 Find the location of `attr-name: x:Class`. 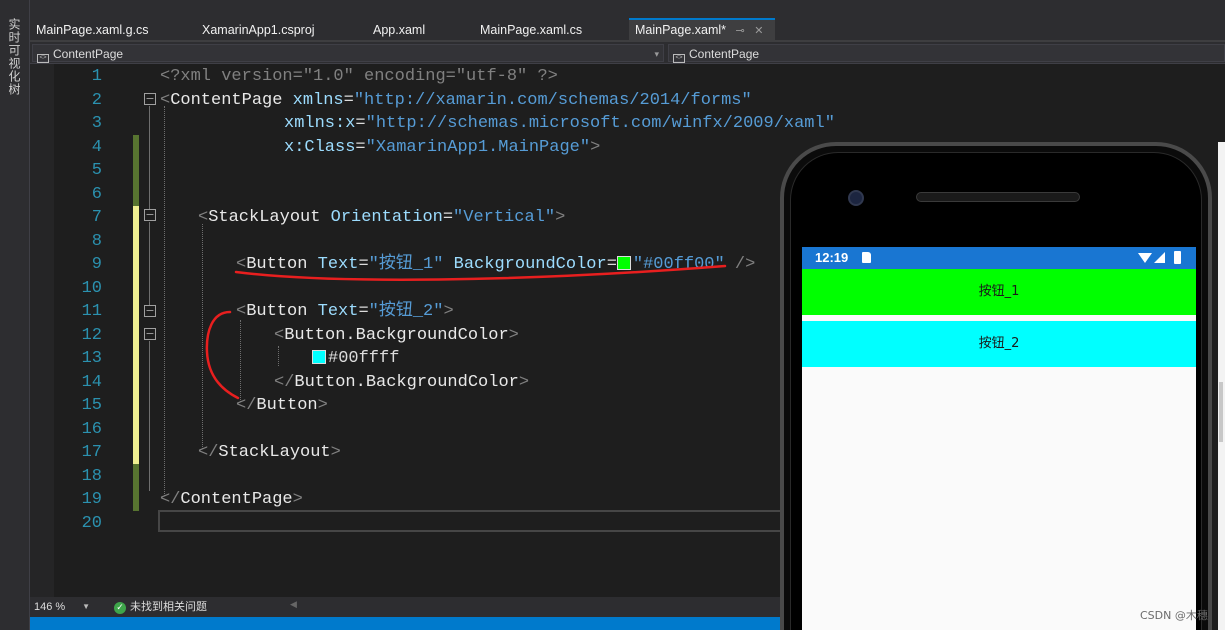

attr-name: x:Class is located at coordinates (320, 147).